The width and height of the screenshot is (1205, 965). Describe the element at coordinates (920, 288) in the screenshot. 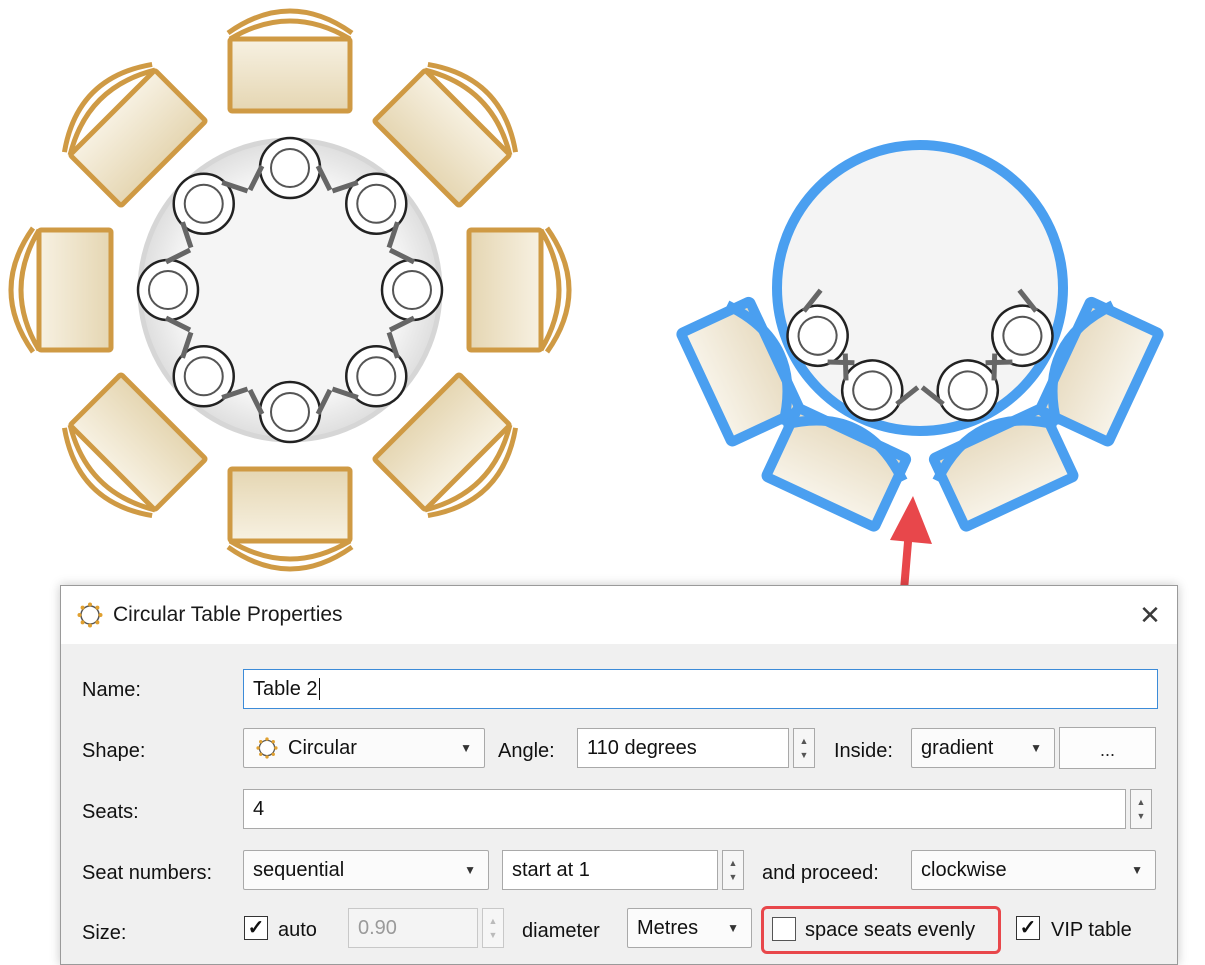

I see `table-2-top` at that location.